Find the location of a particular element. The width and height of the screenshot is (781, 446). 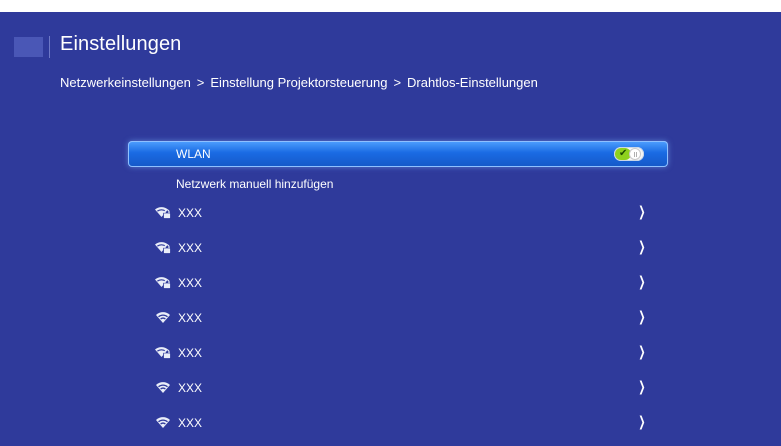

page-title: Einstellungen is located at coordinates (121, 44).